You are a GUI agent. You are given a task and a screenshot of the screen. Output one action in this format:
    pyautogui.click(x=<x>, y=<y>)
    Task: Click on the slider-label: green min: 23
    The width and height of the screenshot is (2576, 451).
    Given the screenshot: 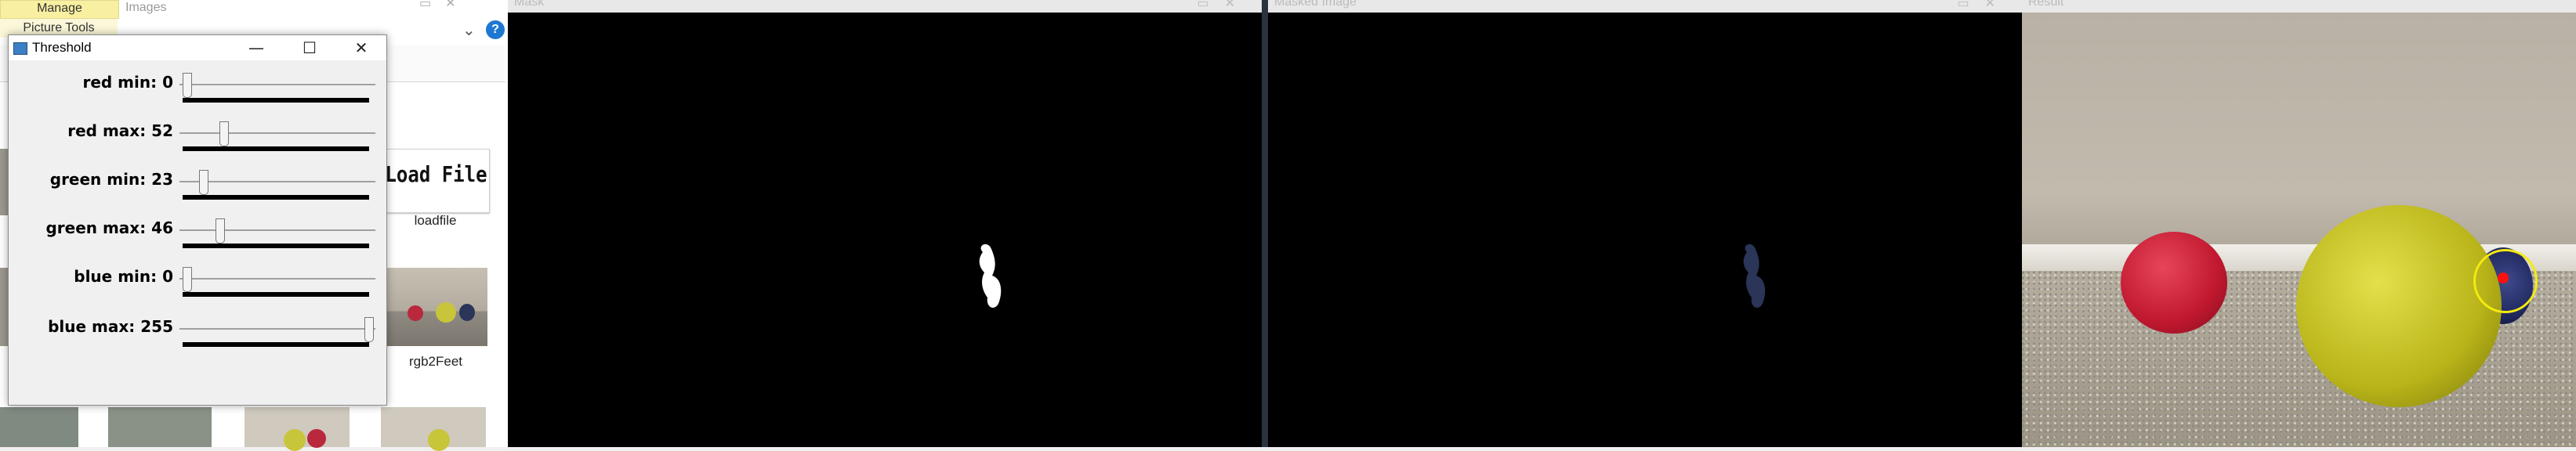 What is the action you would take?
    pyautogui.click(x=111, y=179)
    